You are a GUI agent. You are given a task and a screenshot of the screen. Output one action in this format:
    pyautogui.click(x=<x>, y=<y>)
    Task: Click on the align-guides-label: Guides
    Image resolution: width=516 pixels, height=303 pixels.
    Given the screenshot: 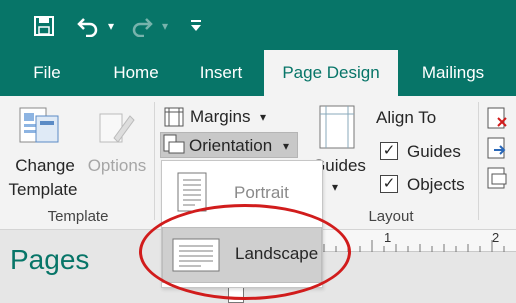 What is the action you would take?
    pyautogui.click(x=434, y=151)
    